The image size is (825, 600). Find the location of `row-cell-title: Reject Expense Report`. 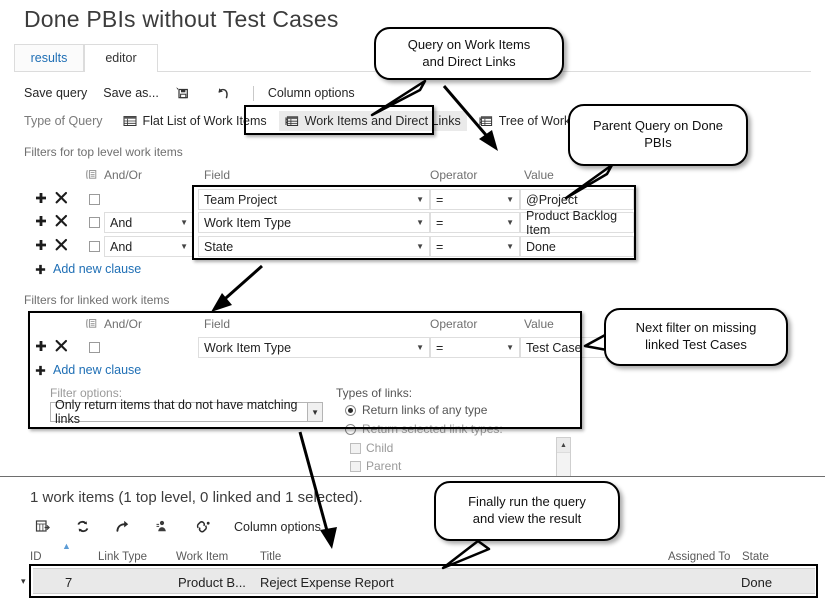

row-cell-title: Reject Expense Report is located at coordinates (327, 582).